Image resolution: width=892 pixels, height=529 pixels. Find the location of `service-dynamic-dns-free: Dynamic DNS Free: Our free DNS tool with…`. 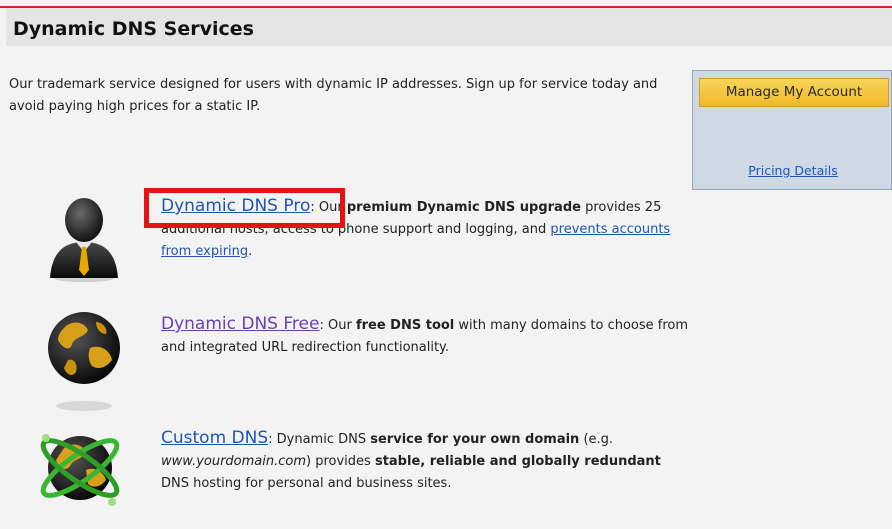

service-dynamic-dns-free: Dynamic DNS Free: Our free DNS tool with… is located at coordinates (426, 336).